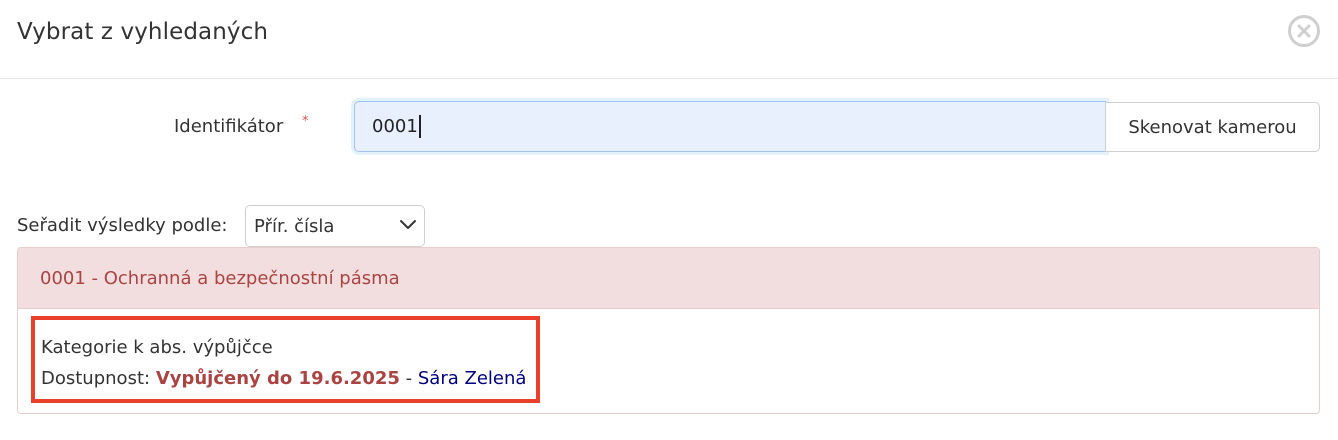 This screenshot has width=1338, height=440. Describe the element at coordinates (1212, 127) in the screenshot. I see `scan-camera-button: Skenovat kamerou` at that location.